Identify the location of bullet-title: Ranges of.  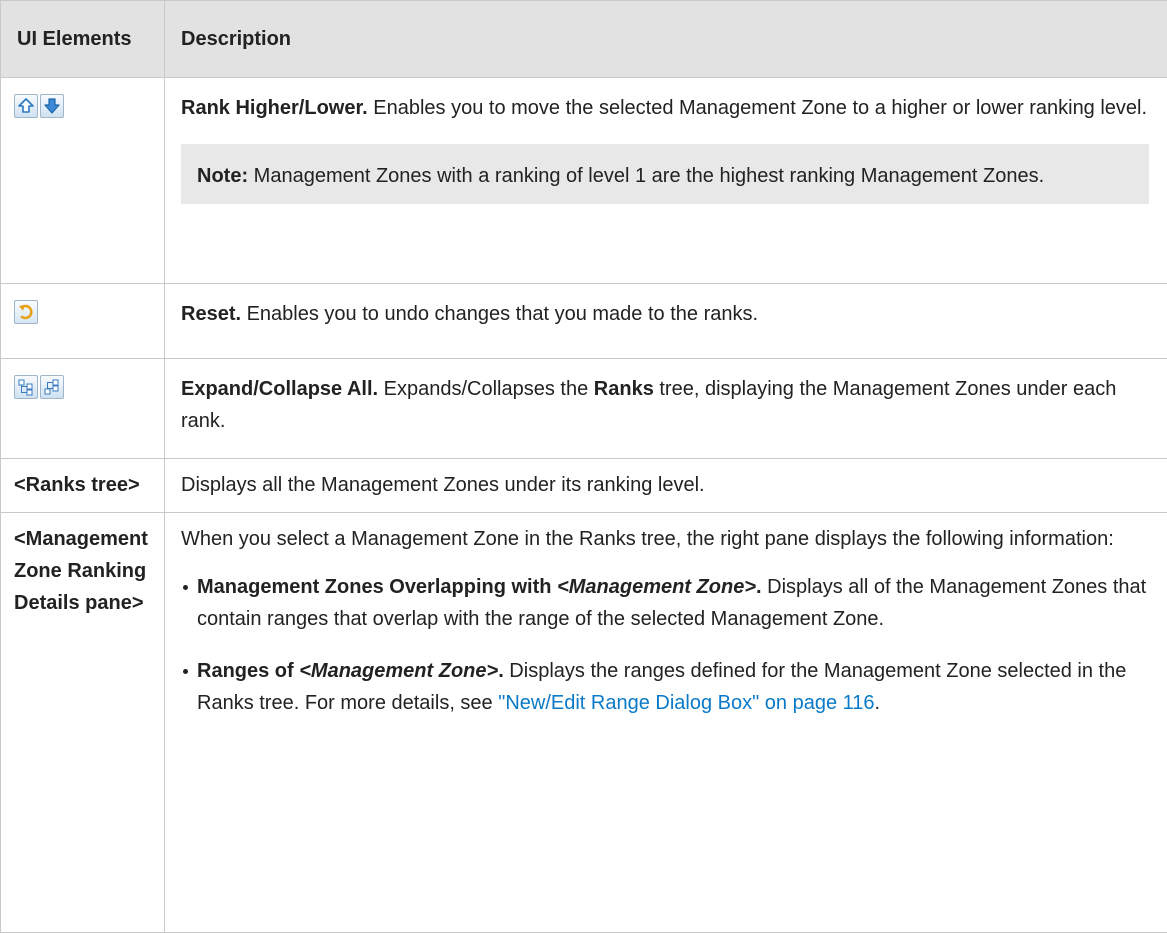
(248, 671).